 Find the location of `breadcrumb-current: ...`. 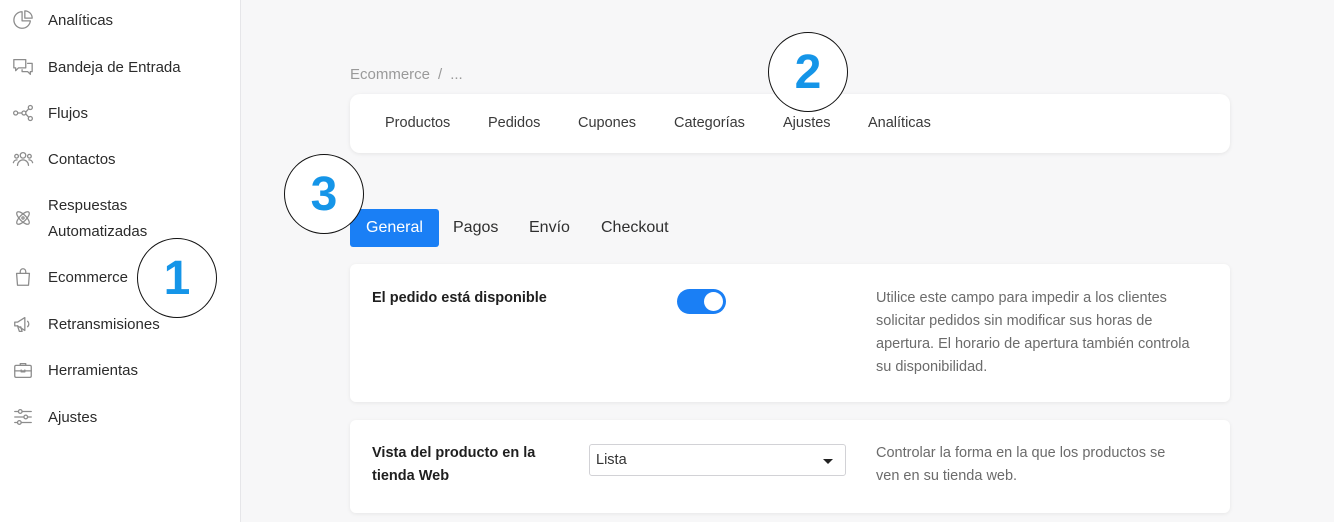

breadcrumb-current: ... is located at coordinates (456, 74).